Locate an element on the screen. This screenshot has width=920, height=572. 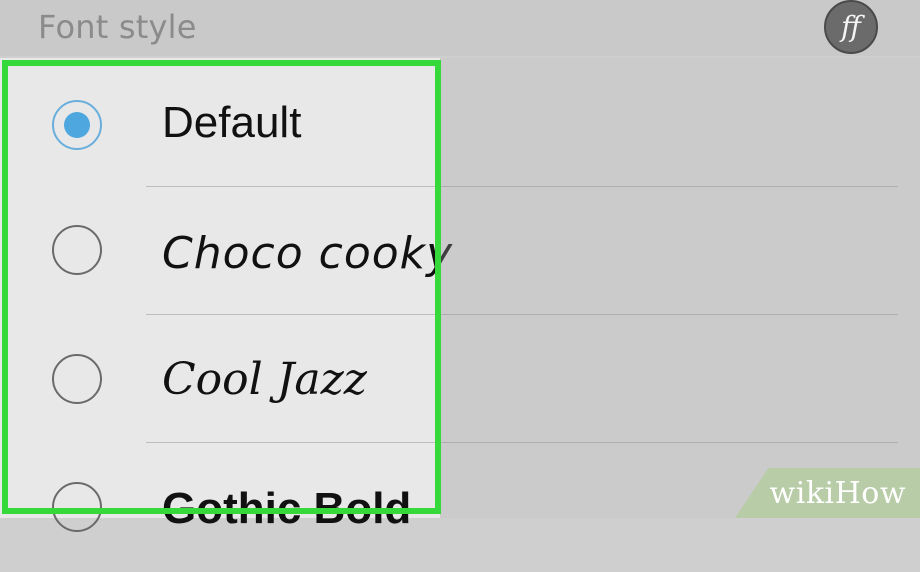
radio-button-selected is located at coordinates (77, 125).